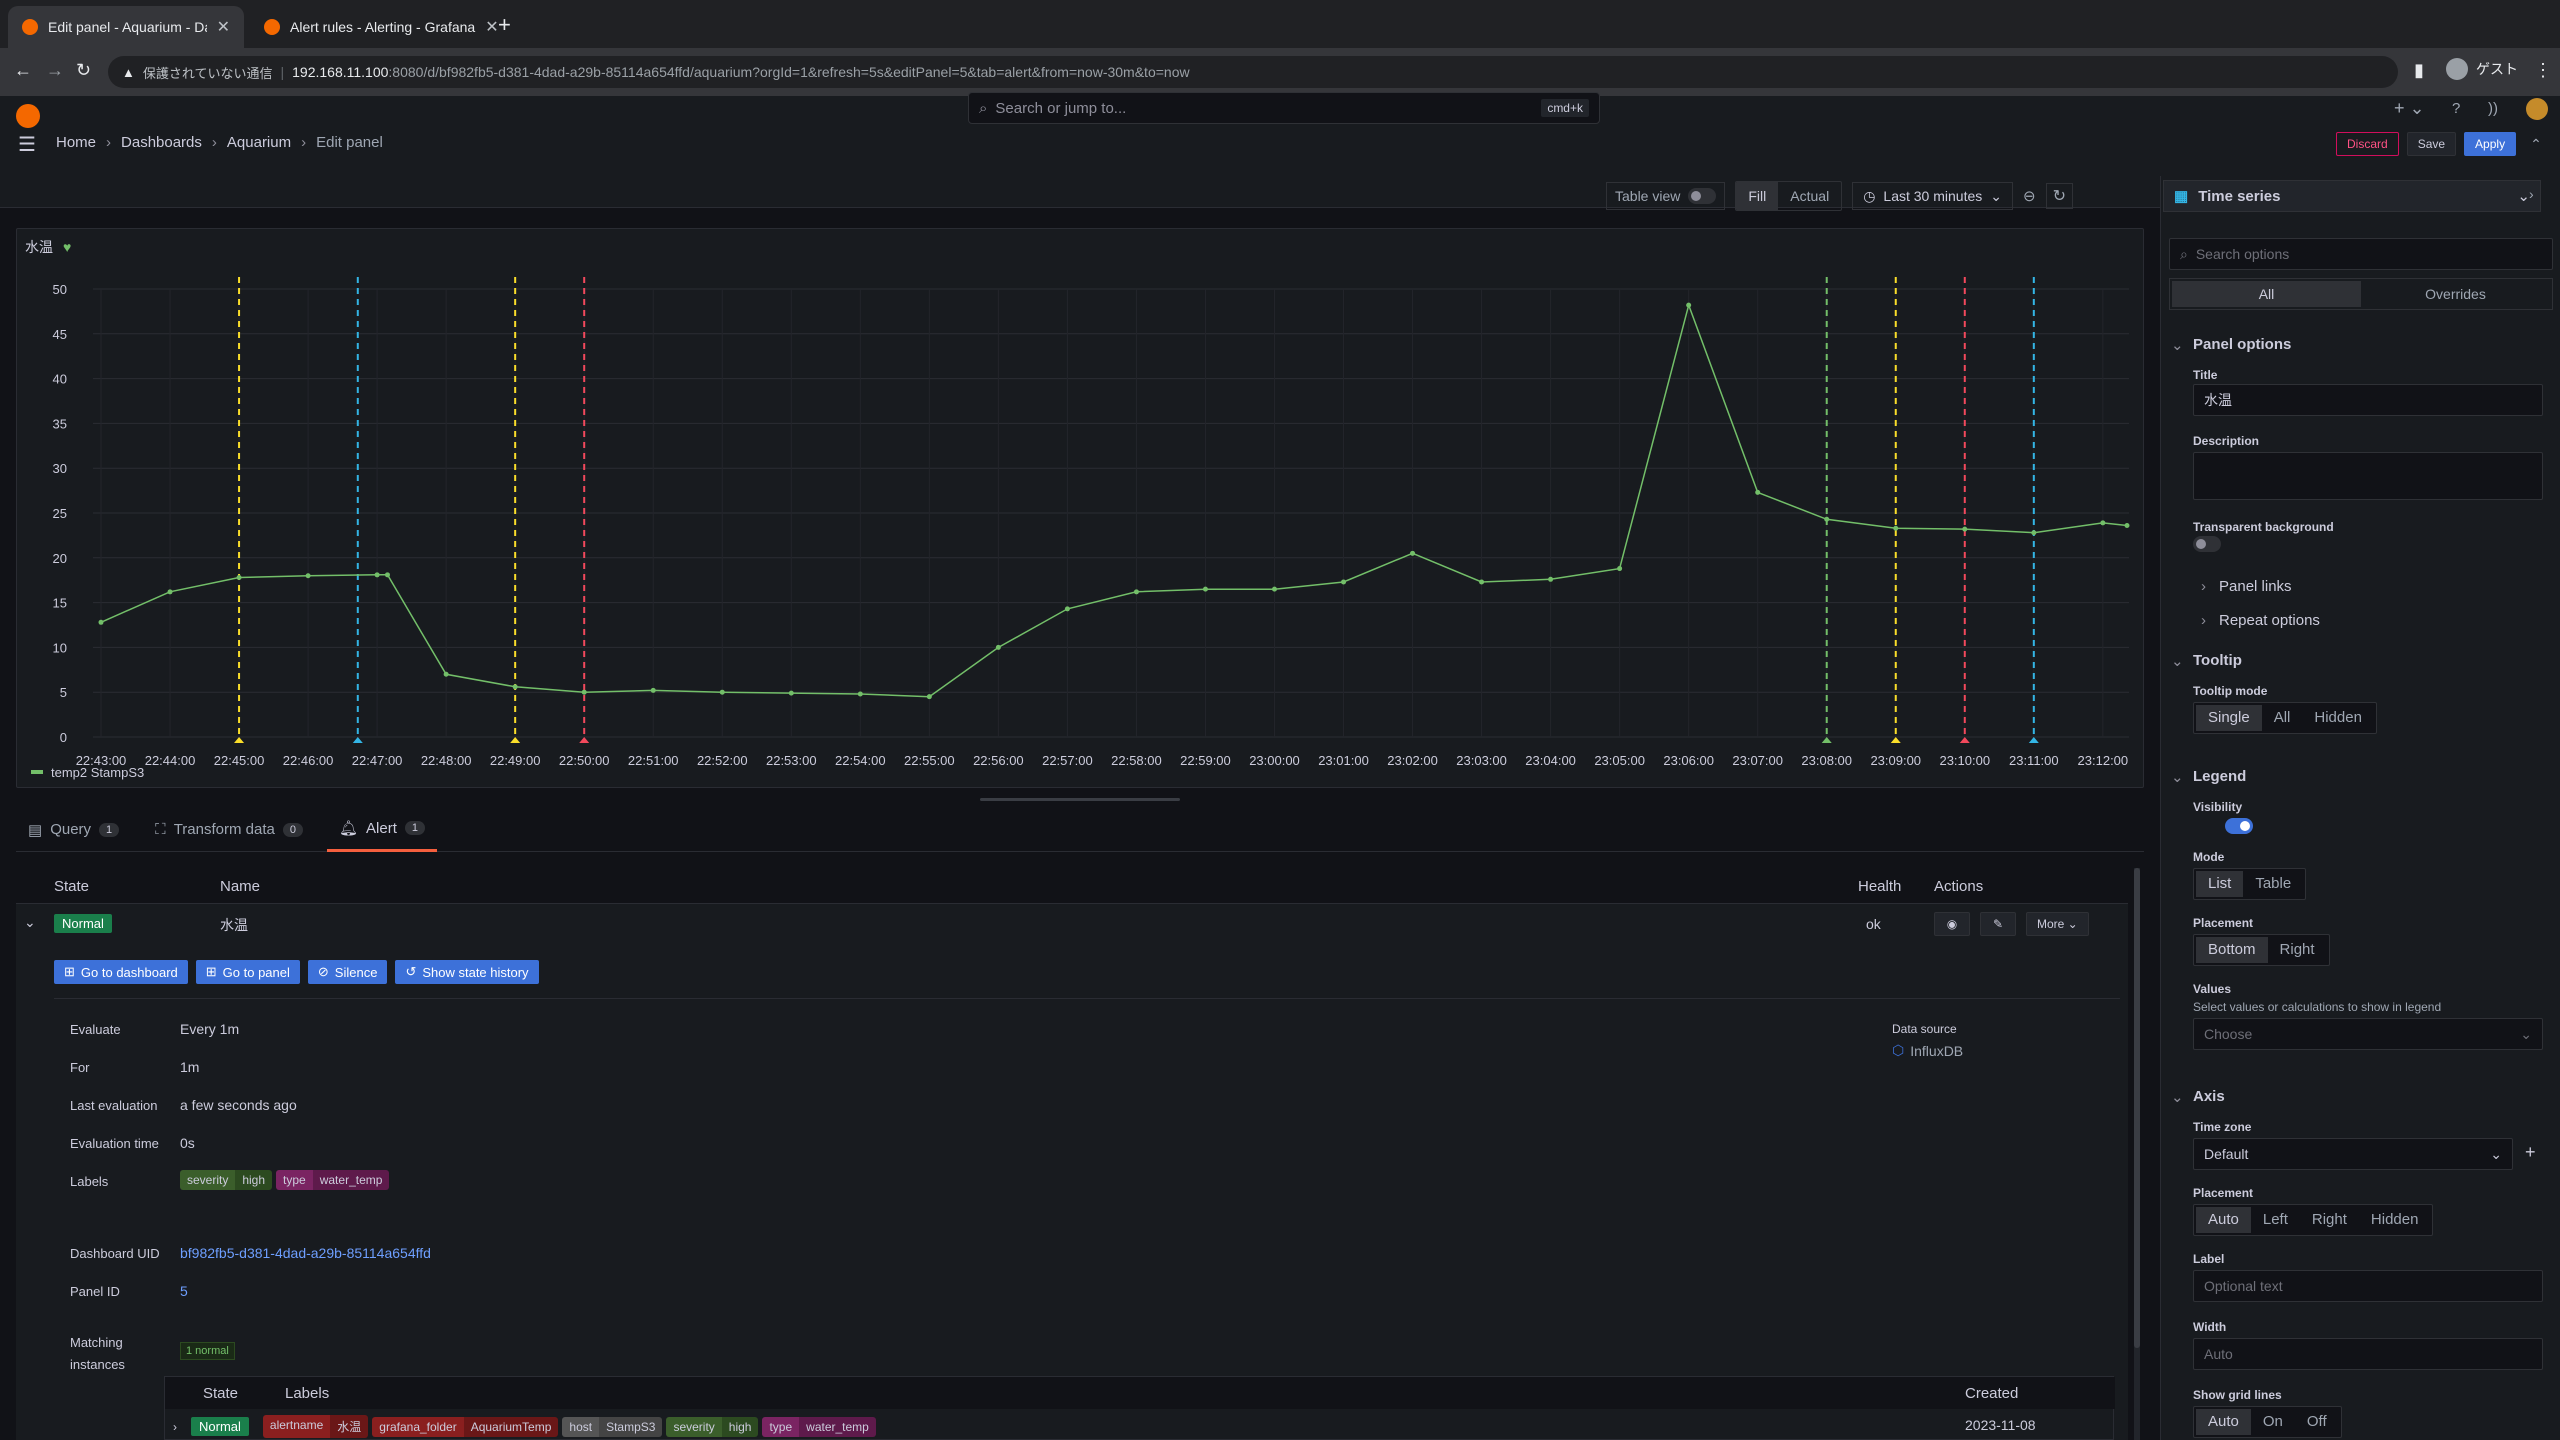 The image size is (2560, 1440). I want to click on axis-placement-auto: Auto, so click(2223, 1220).